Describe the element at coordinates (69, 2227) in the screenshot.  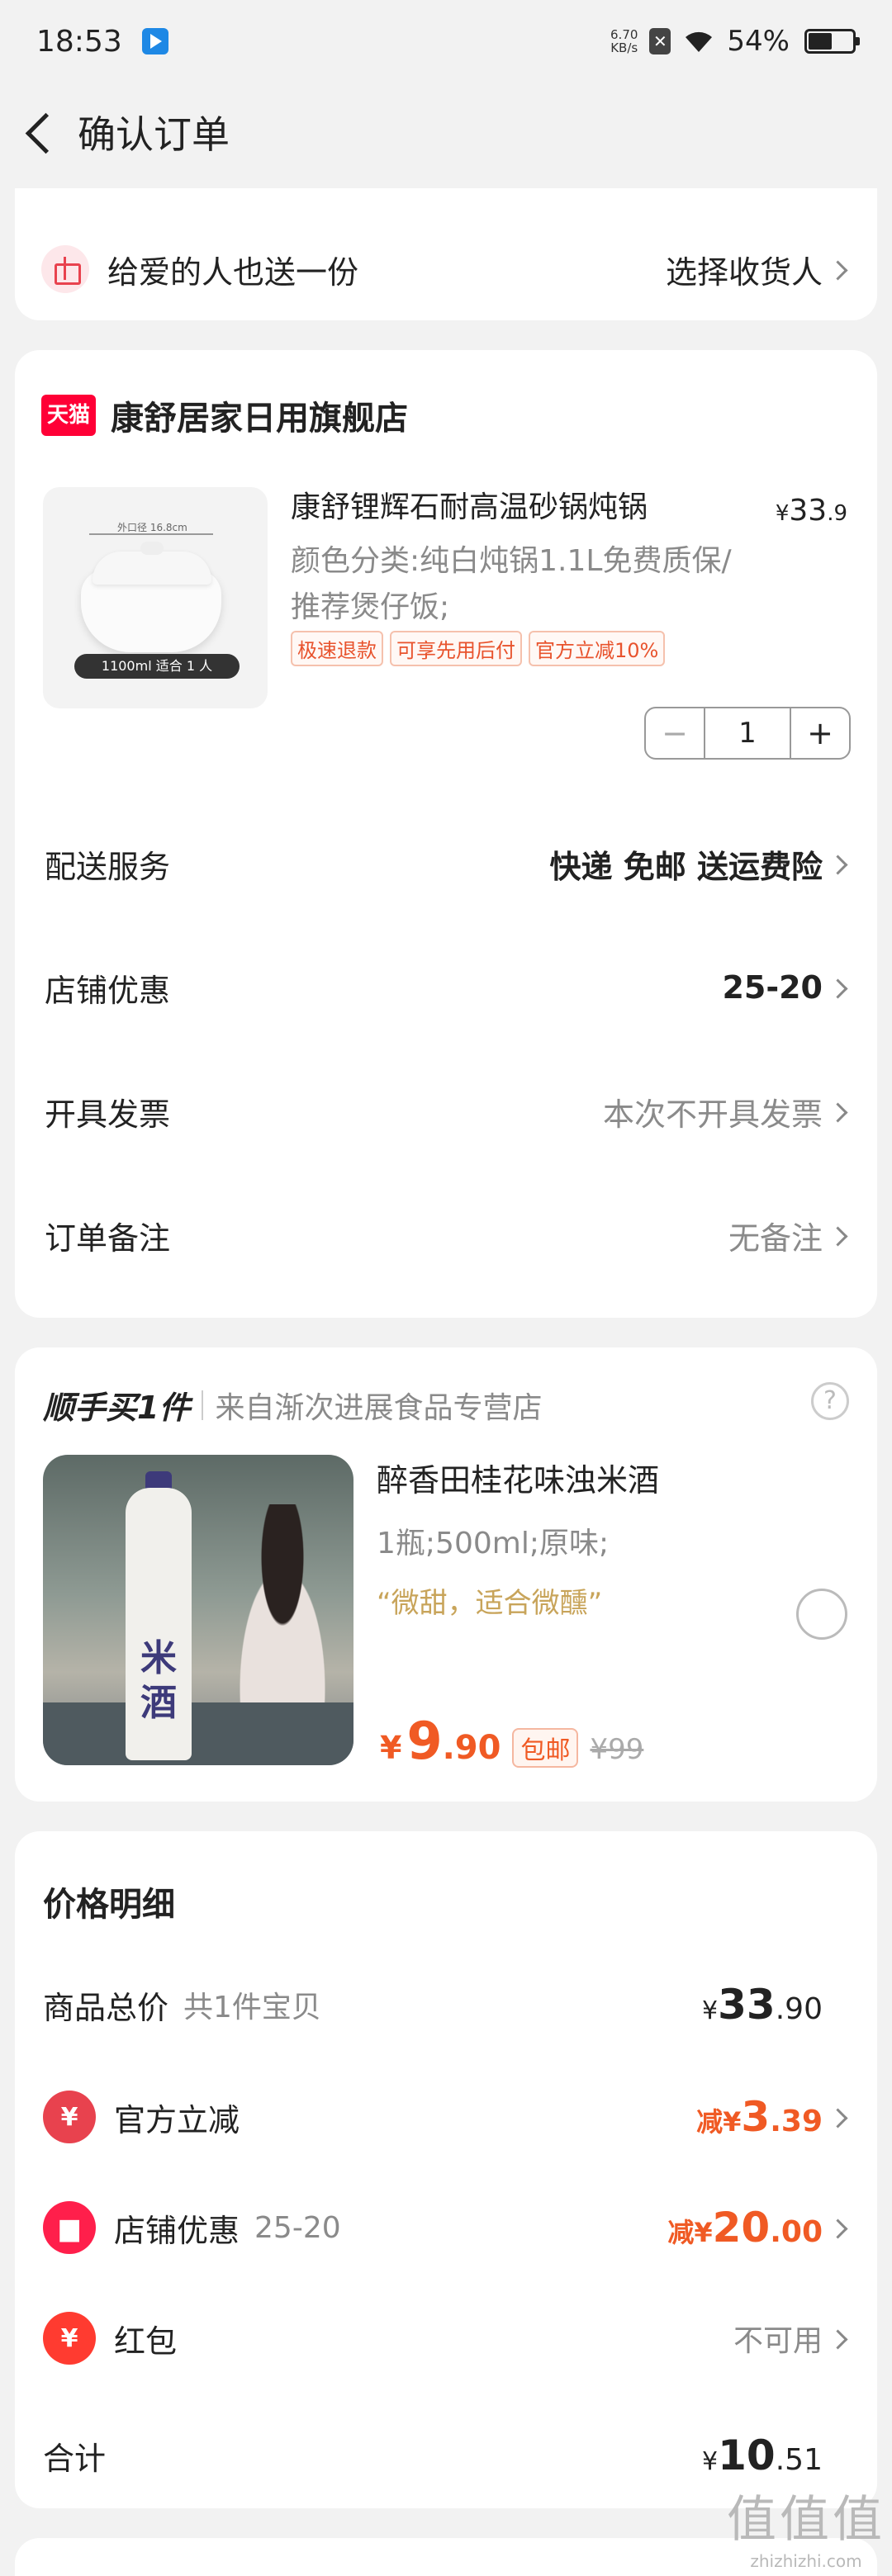
I see `shop-icon: ▆` at that location.